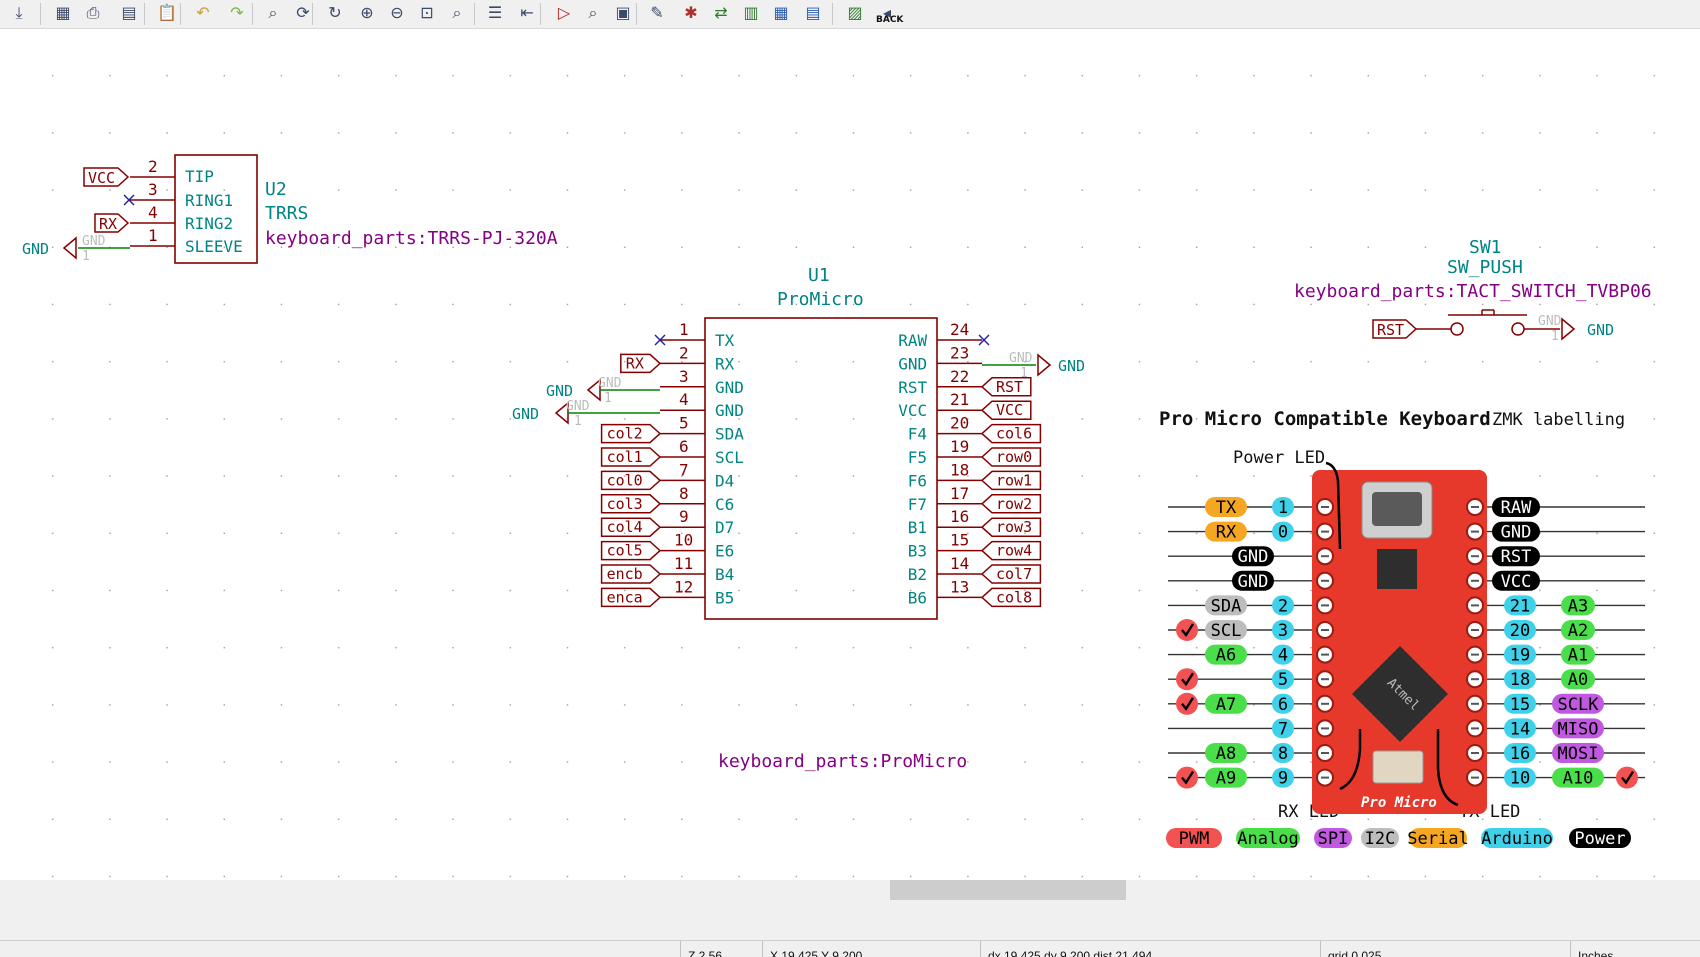 Image resolution: width=1700 pixels, height=957 pixels. What do you see at coordinates (1194, 839) in the screenshot?
I see `legend-pill-text: PWM` at bounding box center [1194, 839].